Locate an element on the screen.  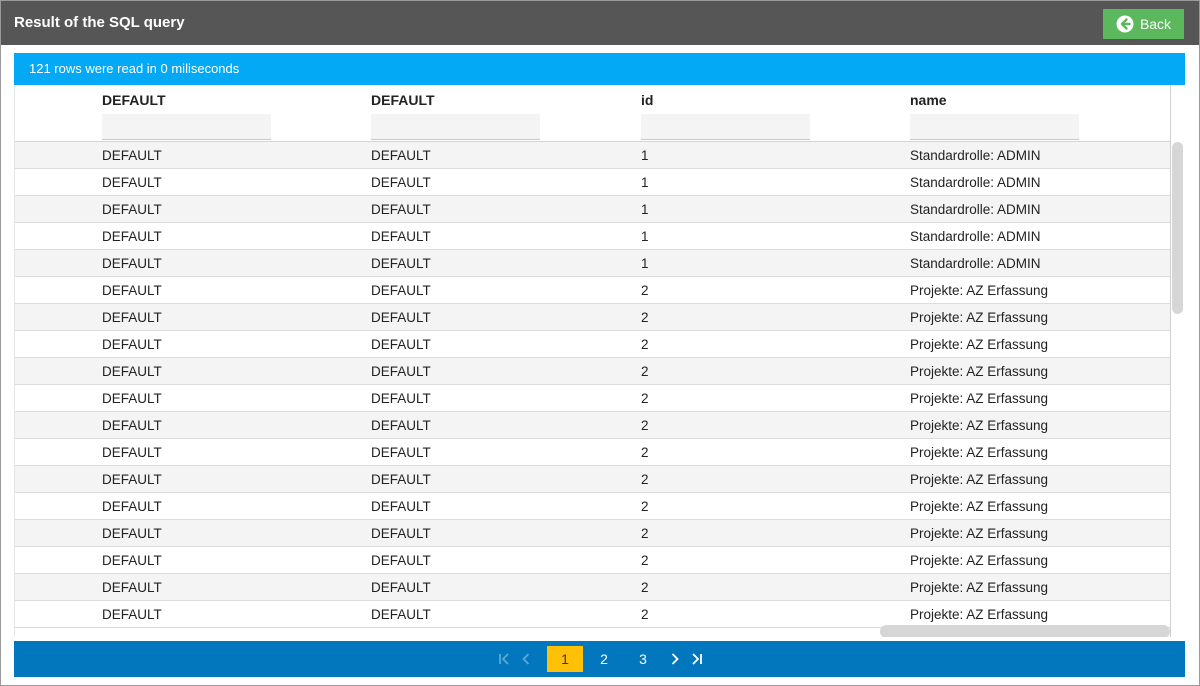
page-title: Result of the SQL query is located at coordinates (99, 22).